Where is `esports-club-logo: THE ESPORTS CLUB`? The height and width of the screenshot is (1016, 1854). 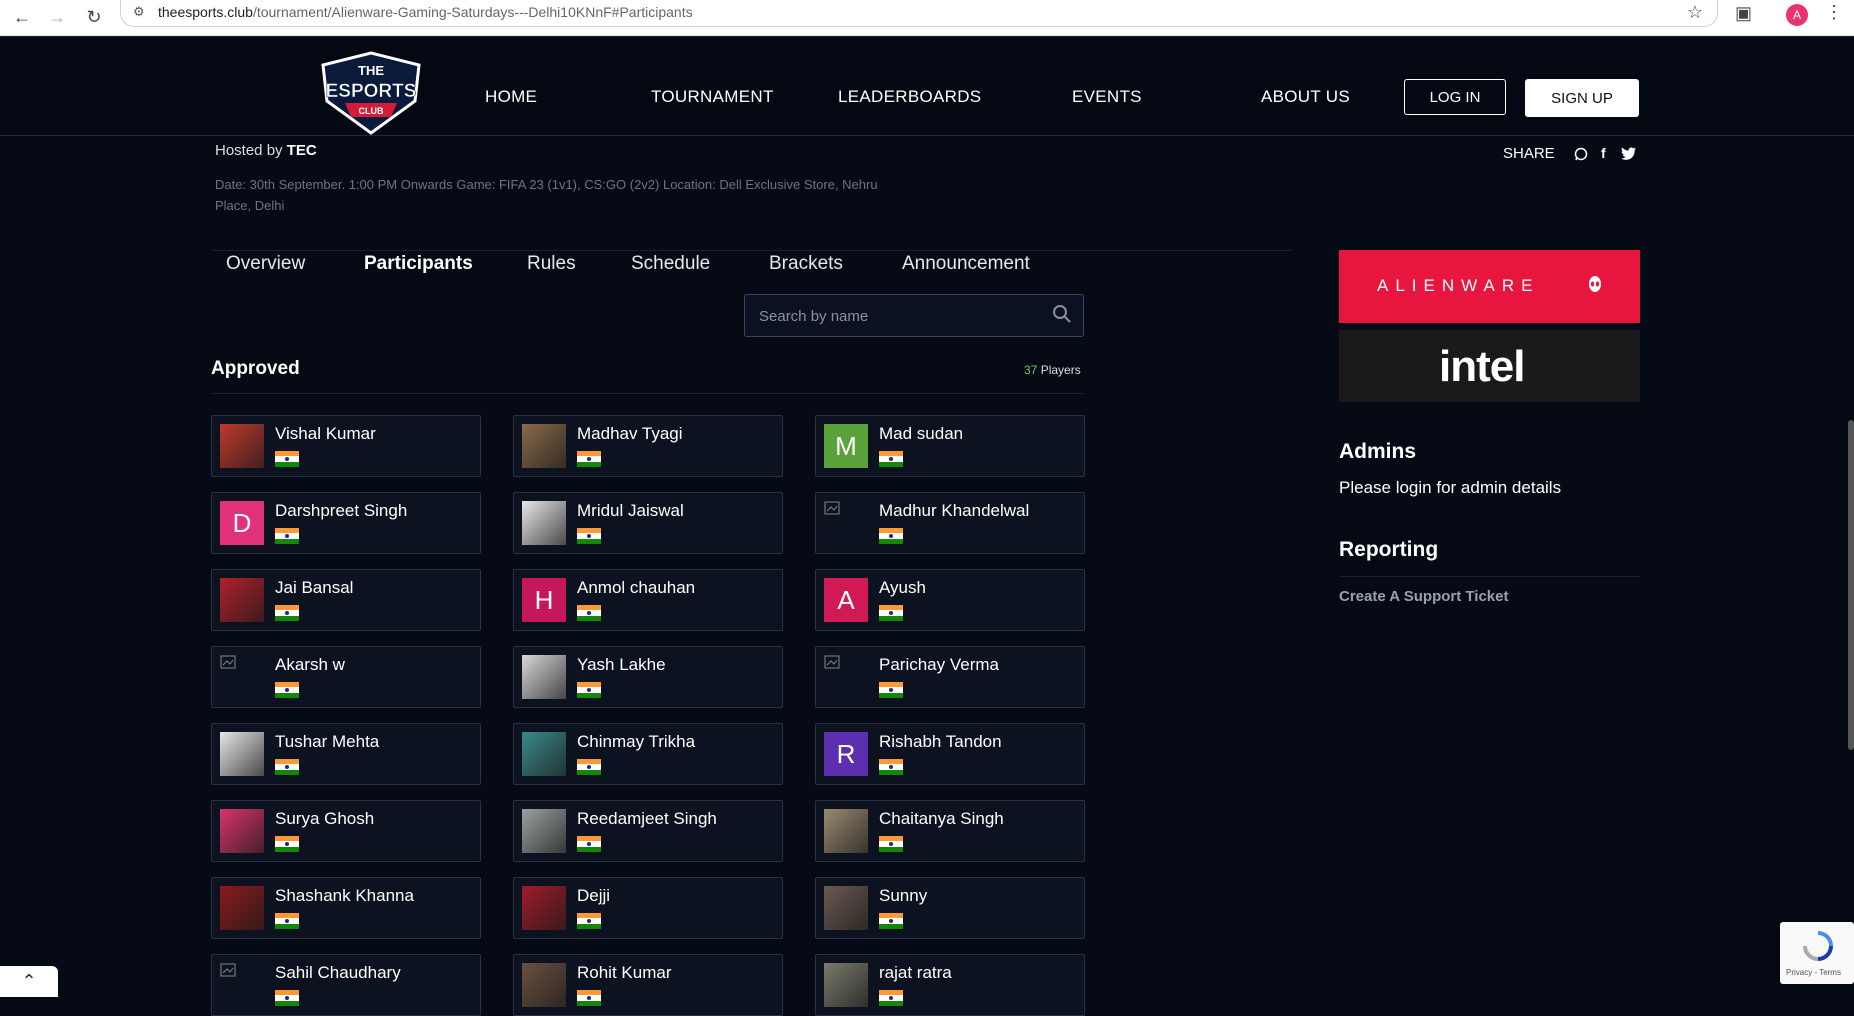 esports-club-logo: THE ESPORTS CLUB is located at coordinates (371, 93).